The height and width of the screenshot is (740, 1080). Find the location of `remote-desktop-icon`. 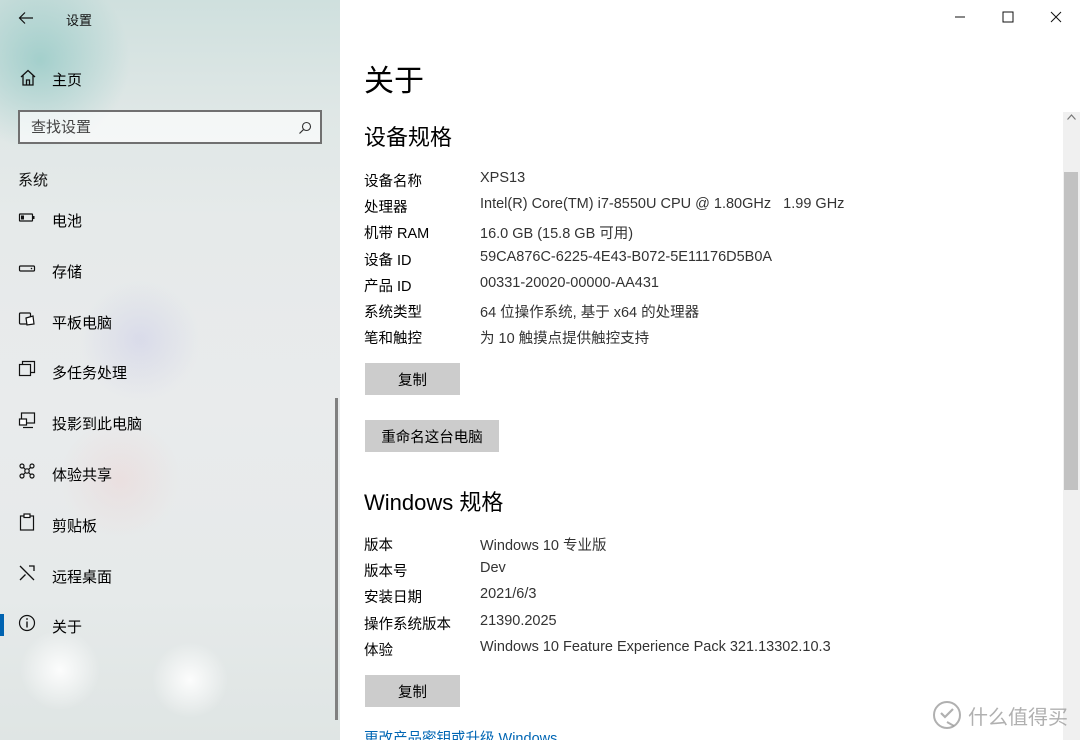

remote-desktop-icon is located at coordinates (27, 572).